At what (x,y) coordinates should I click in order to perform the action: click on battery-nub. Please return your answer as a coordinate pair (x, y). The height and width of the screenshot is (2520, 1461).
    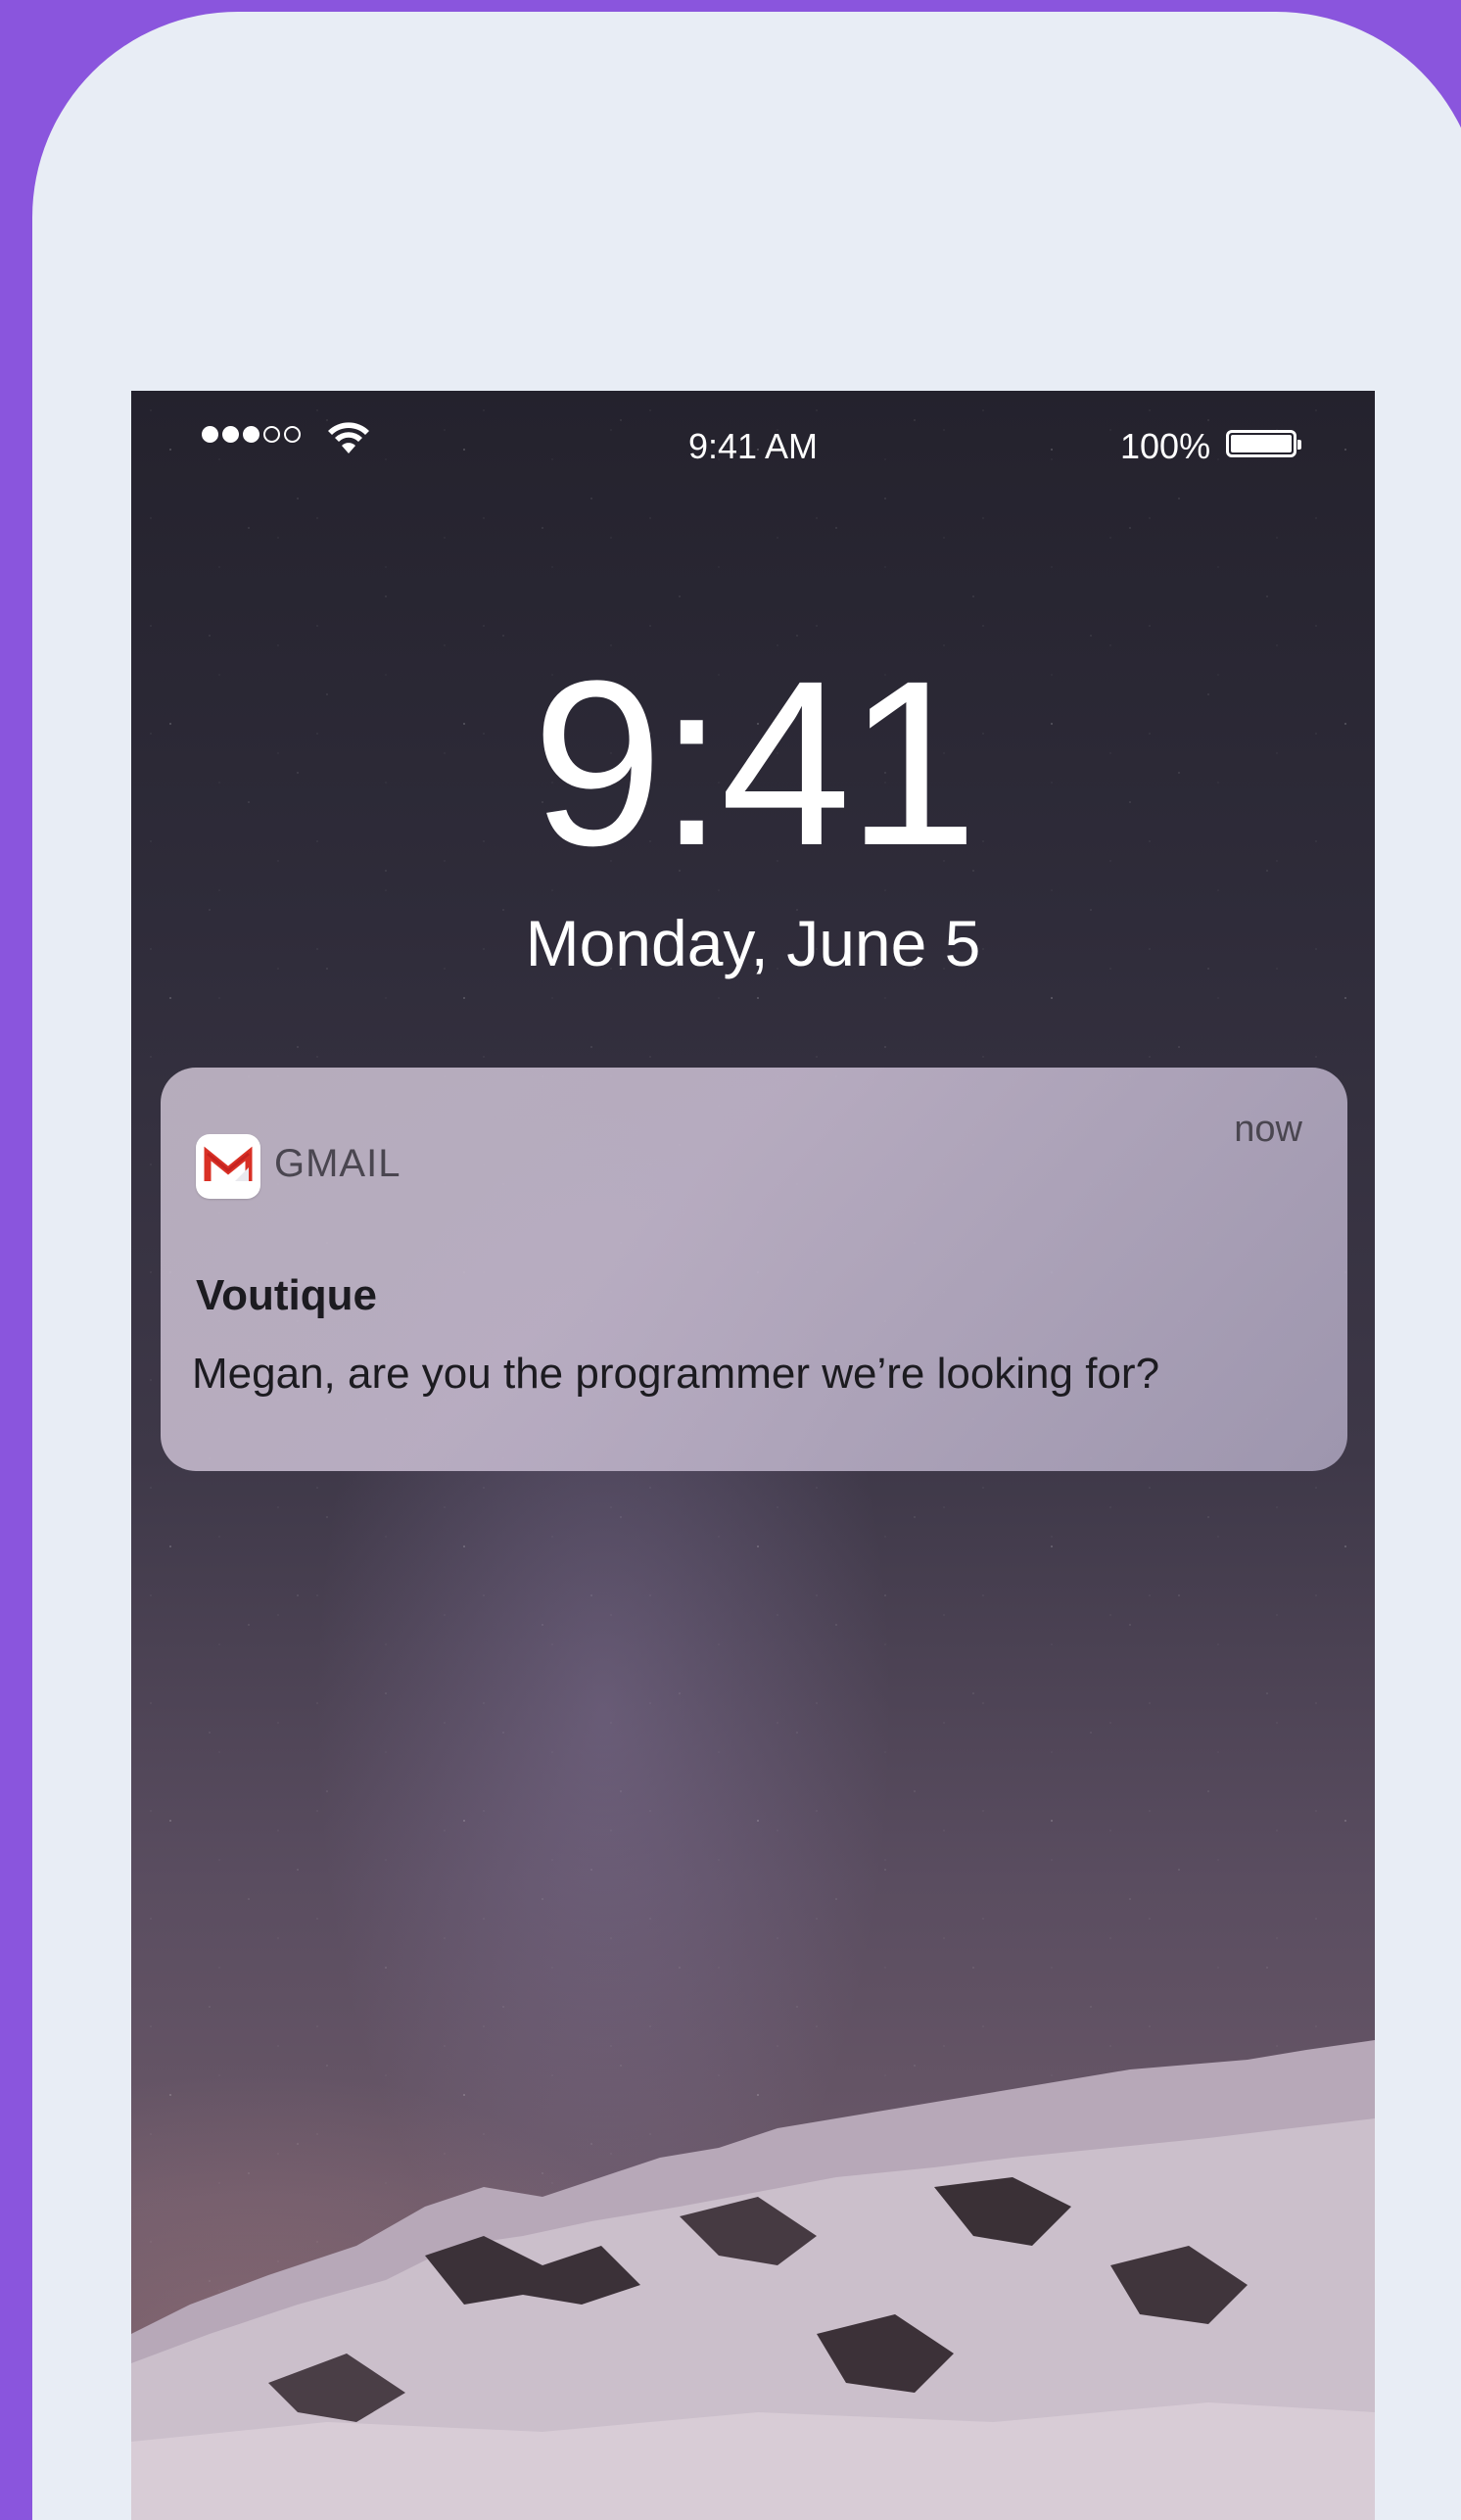
    Looking at the image, I should click on (1299, 445).